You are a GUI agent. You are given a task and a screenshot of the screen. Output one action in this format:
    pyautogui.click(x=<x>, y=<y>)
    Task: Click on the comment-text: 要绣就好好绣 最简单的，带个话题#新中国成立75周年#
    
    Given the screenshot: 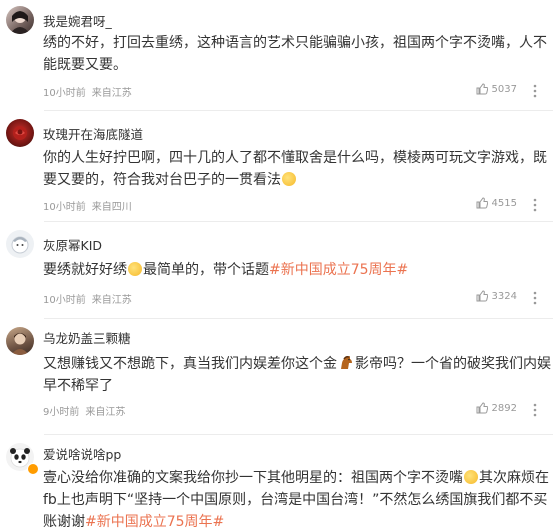 What is the action you would take?
    pyautogui.click(x=297, y=270)
    